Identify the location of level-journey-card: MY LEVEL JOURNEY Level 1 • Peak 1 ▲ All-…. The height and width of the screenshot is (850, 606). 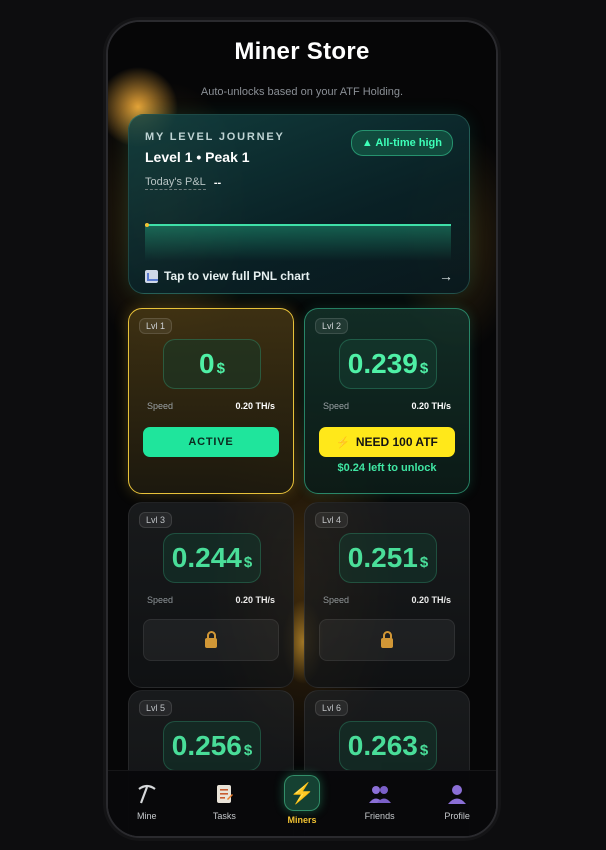
(299, 204).